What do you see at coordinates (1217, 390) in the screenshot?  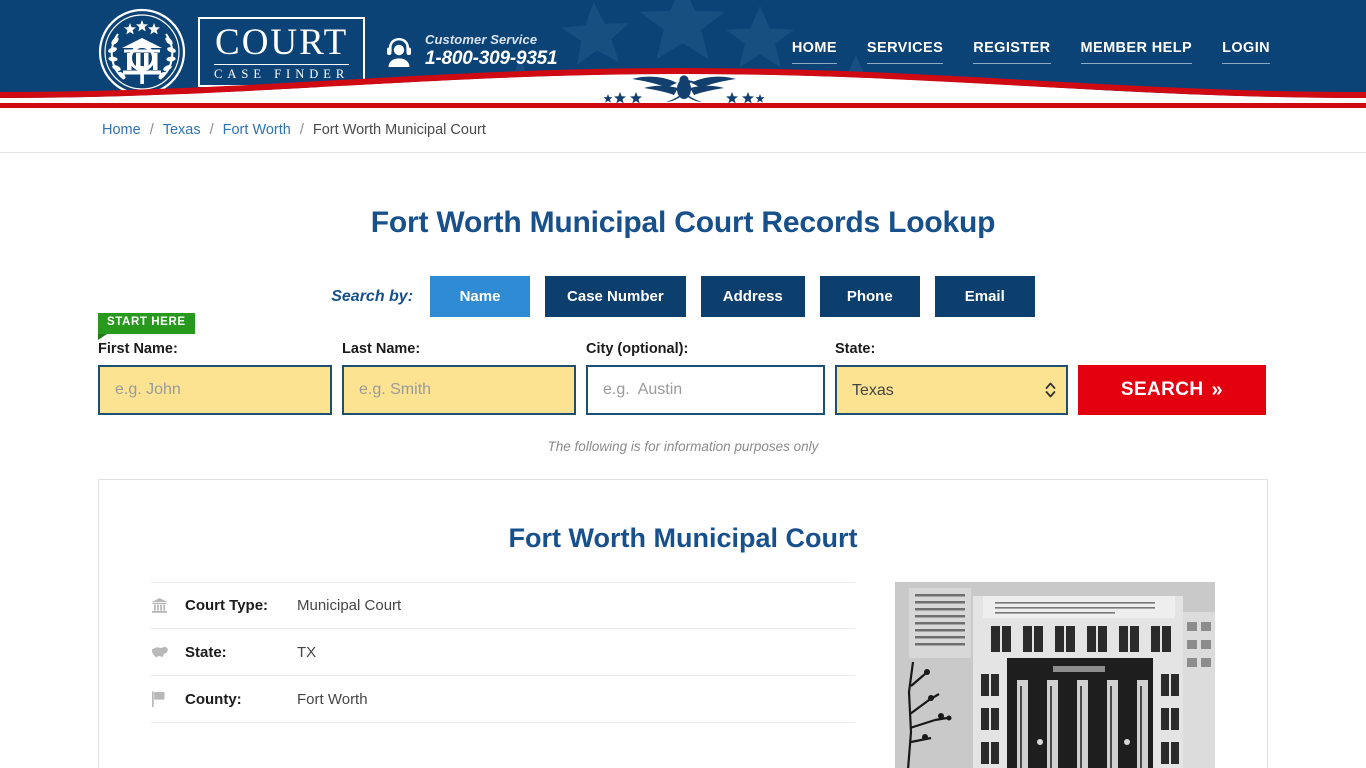 I see `search-button-chevron: »` at bounding box center [1217, 390].